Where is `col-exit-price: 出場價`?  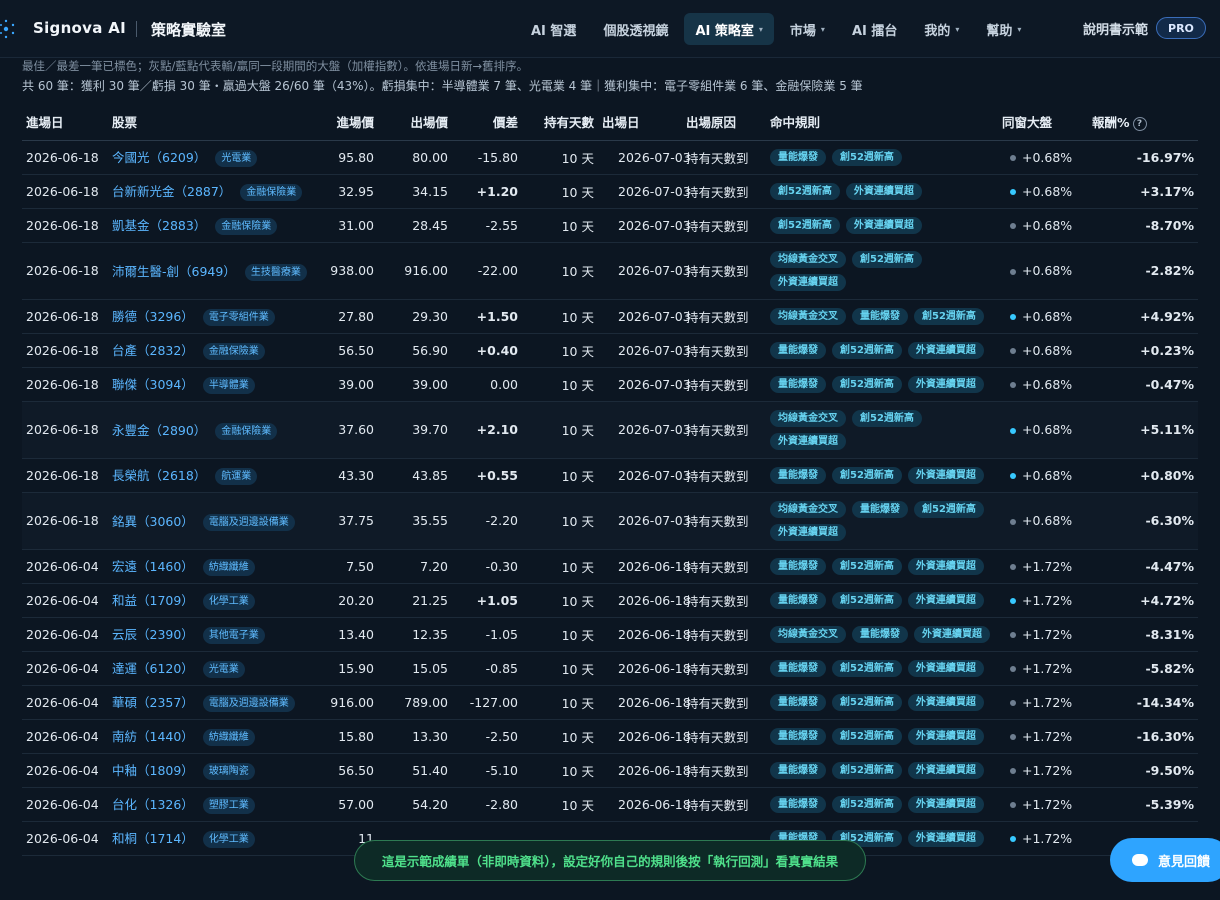 col-exit-price: 出場價 is located at coordinates (415, 122).